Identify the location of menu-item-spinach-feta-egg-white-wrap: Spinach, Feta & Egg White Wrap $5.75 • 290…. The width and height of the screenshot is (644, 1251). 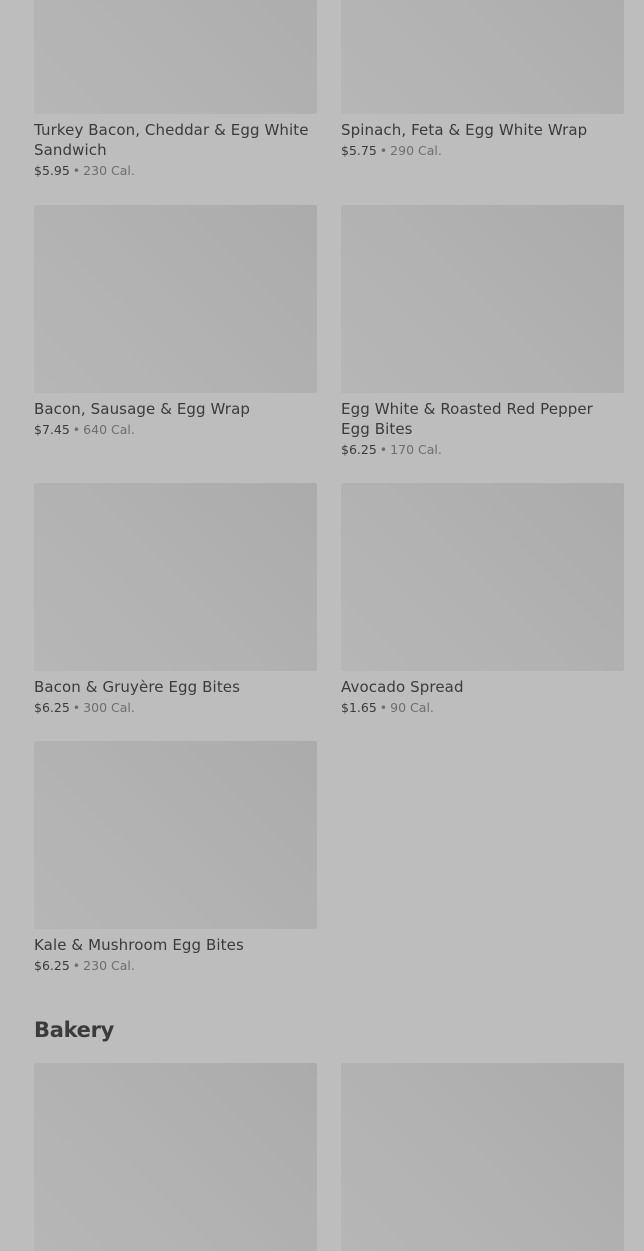
(482, 79).